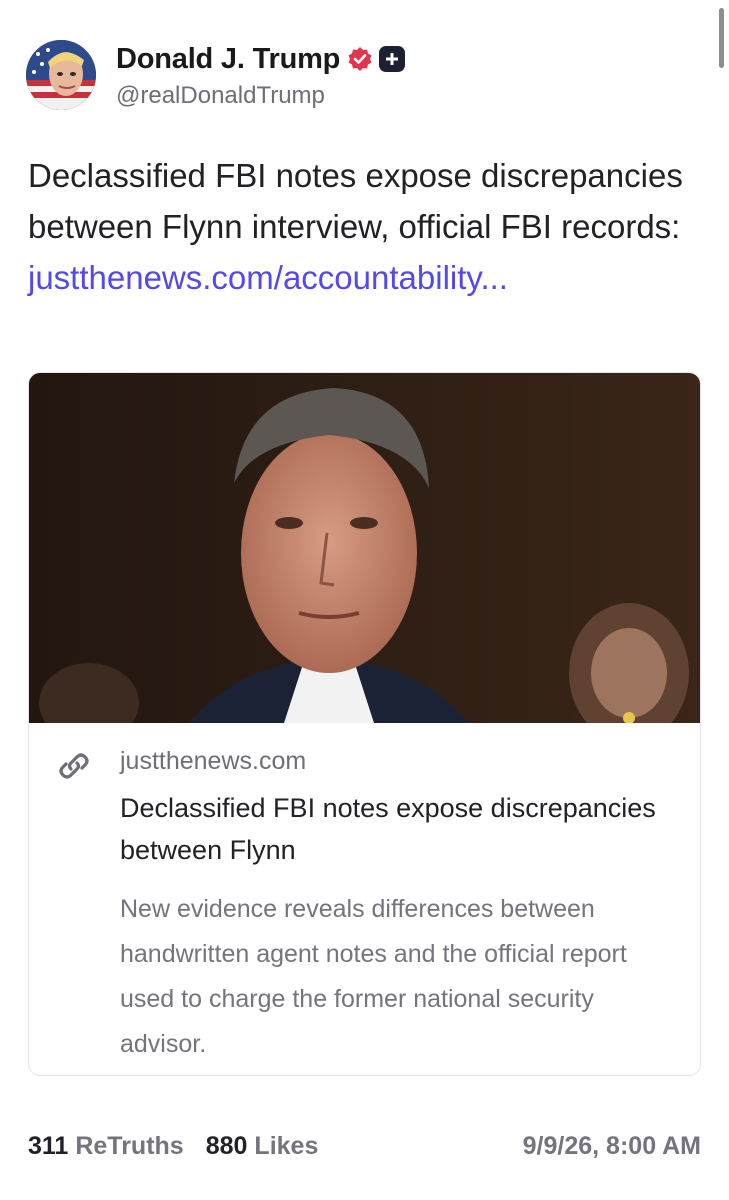  I want to click on scrollbar, so click(721, 38).